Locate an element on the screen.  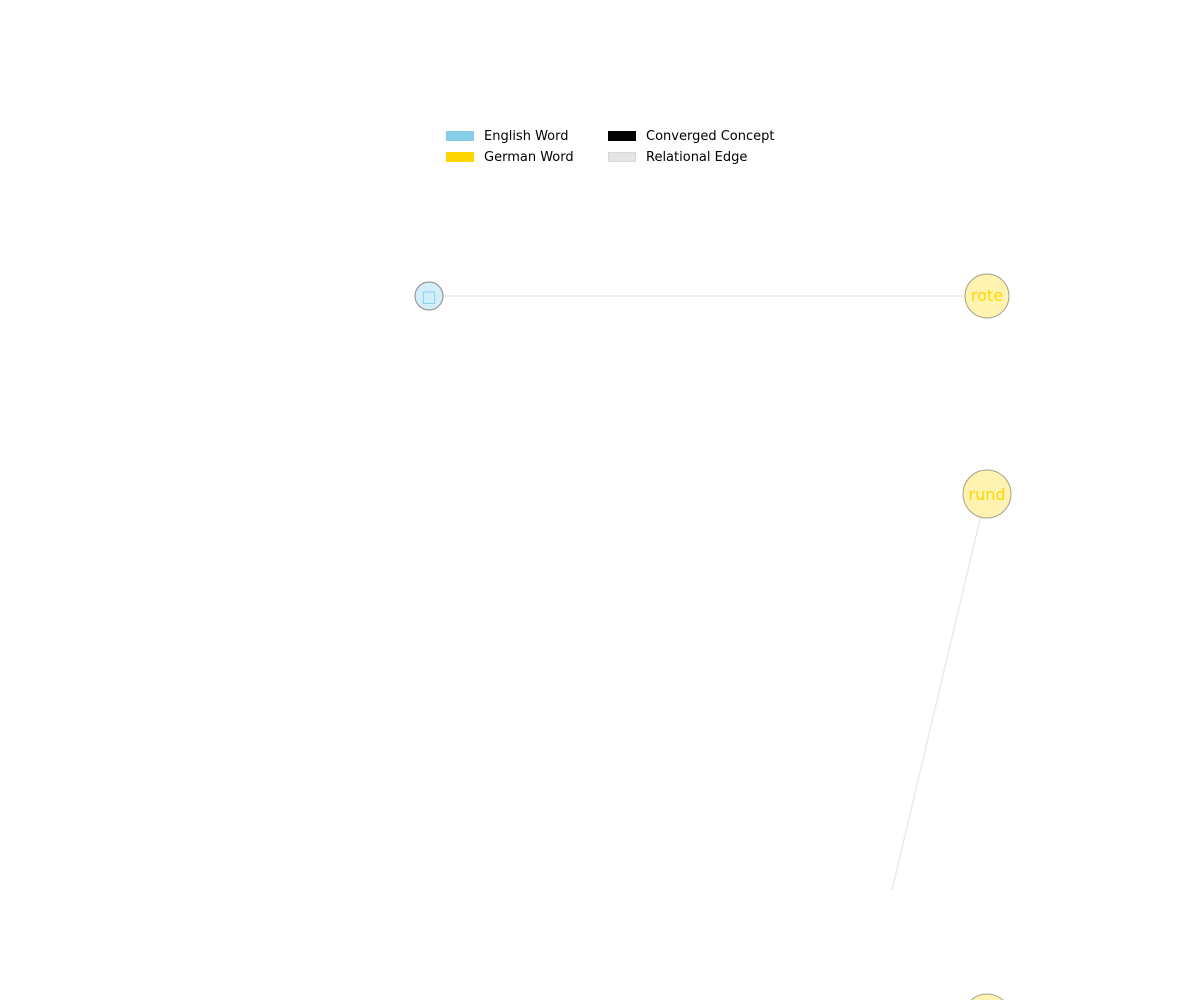
legend-label-german-word: German Word is located at coordinates (529, 157).